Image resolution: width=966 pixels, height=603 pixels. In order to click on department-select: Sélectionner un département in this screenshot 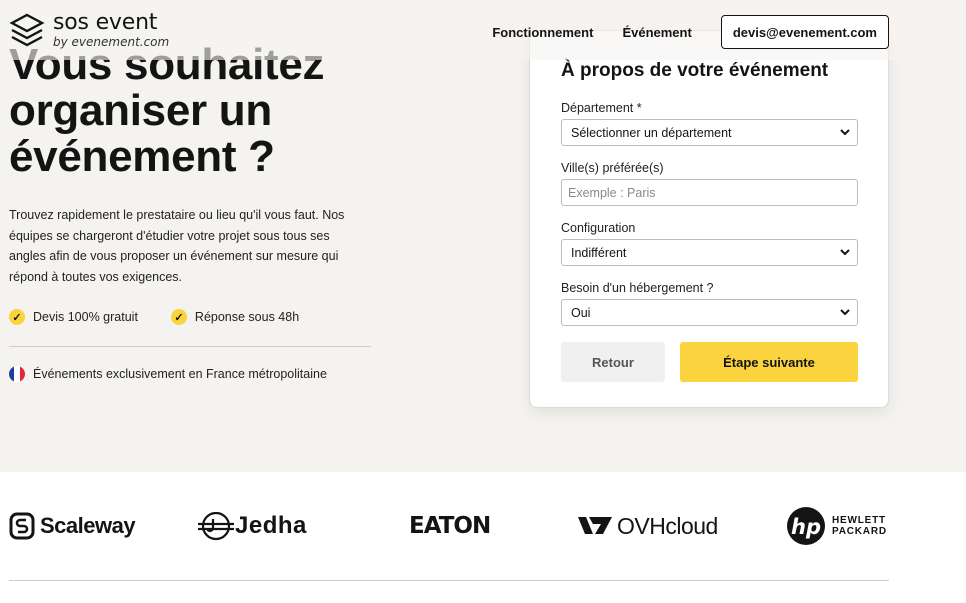, I will do `click(709, 132)`.